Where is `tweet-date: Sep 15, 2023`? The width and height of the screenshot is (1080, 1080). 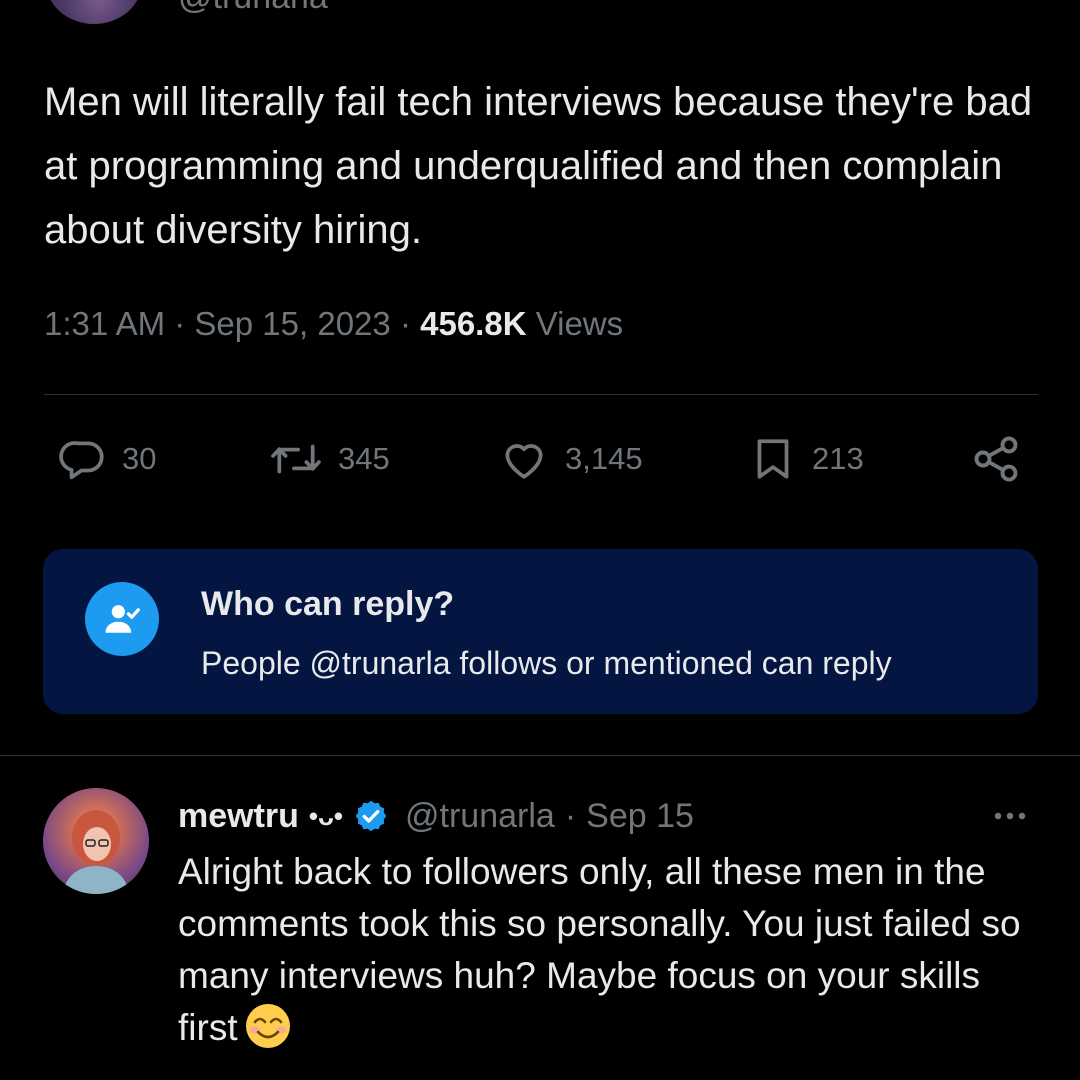
tweet-date: Sep 15, 2023 is located at coordinates (292, 323).